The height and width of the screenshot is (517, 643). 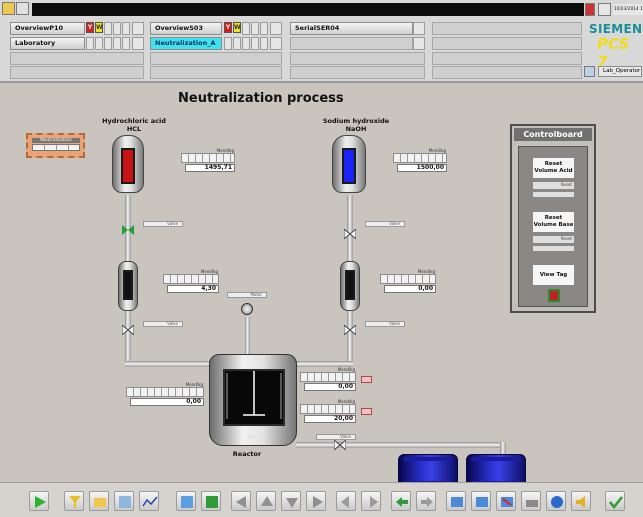 I want to click on tank-acid-measurement: Mend/kg 1495,71, so click(x=208, y=164).